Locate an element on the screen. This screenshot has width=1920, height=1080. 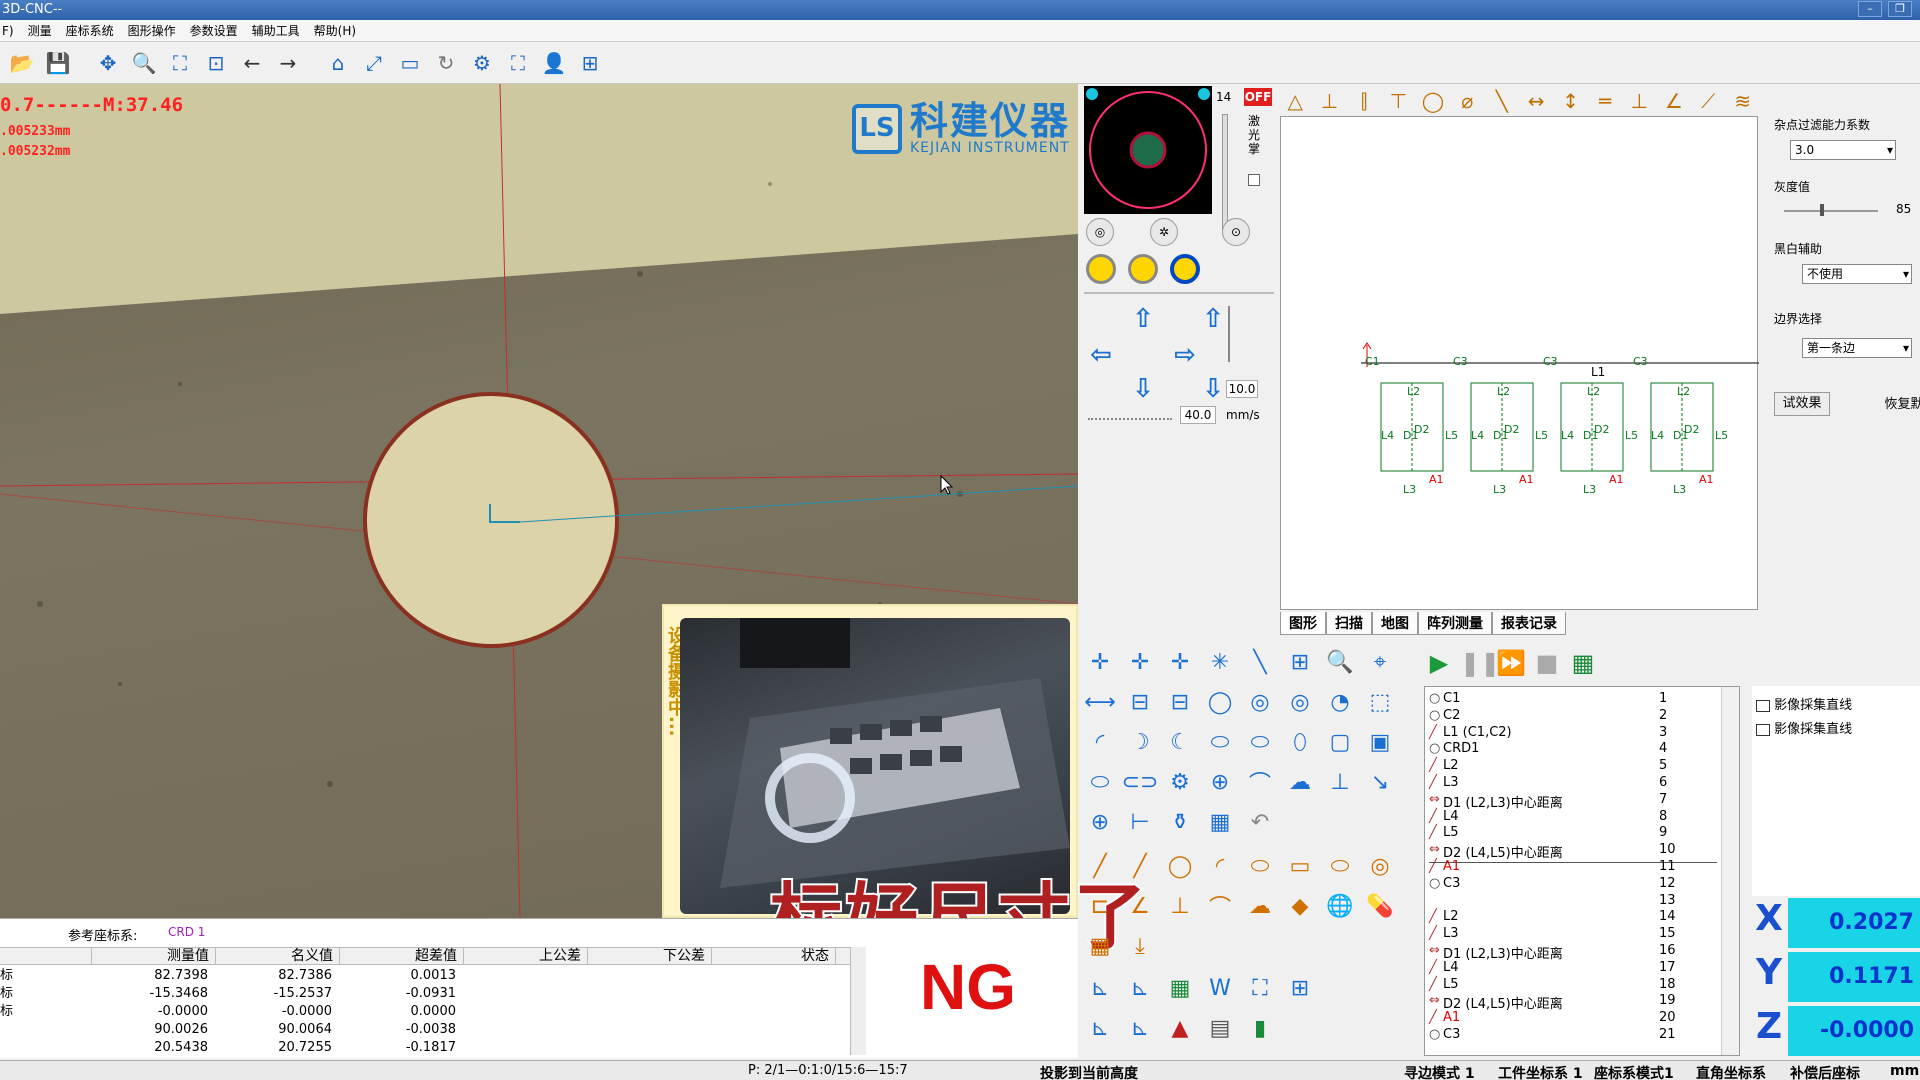
circle-dash-icon: ⬚ is located at coordinates (1380, 702).